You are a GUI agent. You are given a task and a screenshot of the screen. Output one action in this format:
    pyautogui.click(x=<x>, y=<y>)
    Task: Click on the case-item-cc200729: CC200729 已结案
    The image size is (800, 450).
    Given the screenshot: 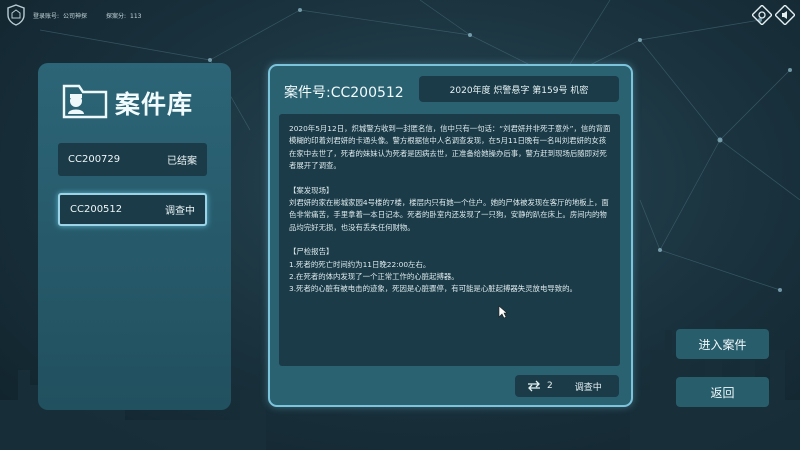 What is the action you would take?
    pyautogui.click(x=132, y=159)
    